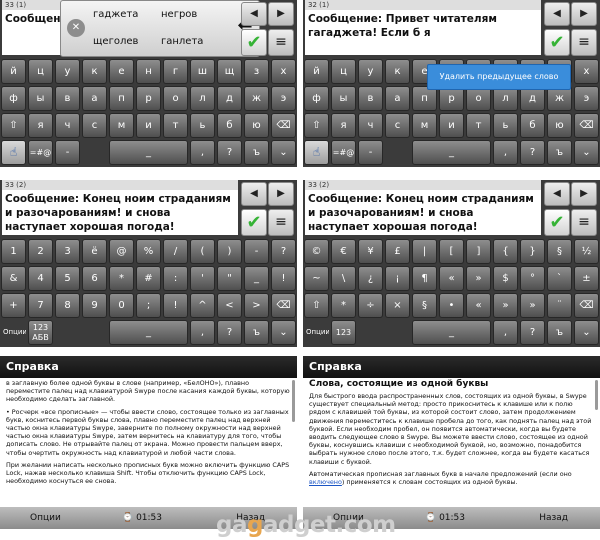 Image resolution: width=600 pixels, height=540 pixels. Describe the element at coordinates (182, 41) in the screenshot. I see `suggestion-word: ганлета` at that location.